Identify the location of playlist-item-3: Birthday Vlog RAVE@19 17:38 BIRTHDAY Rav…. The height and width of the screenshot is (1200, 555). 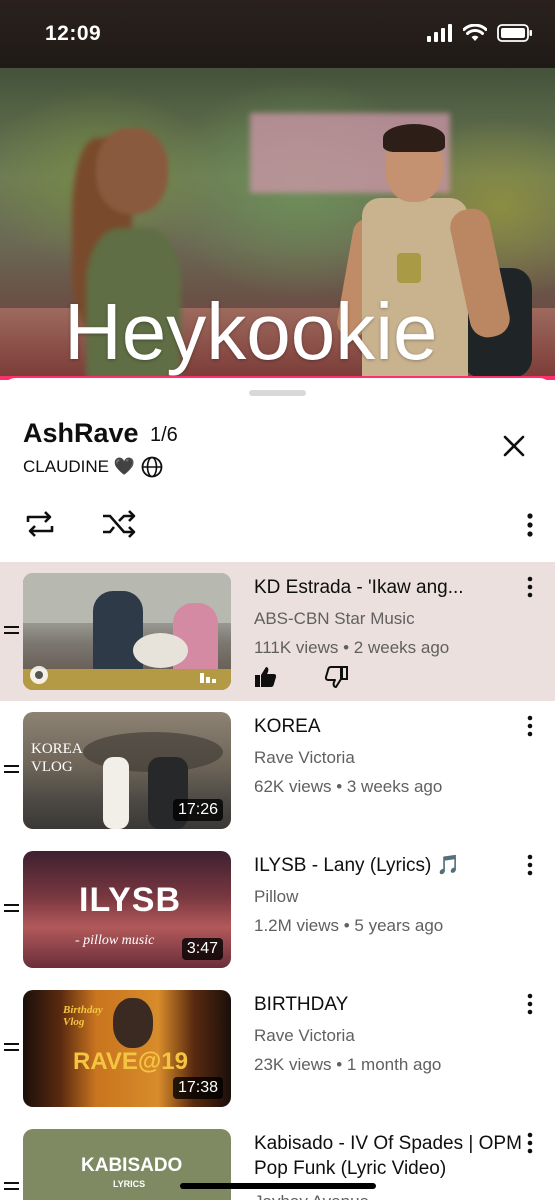
(277, 1048).